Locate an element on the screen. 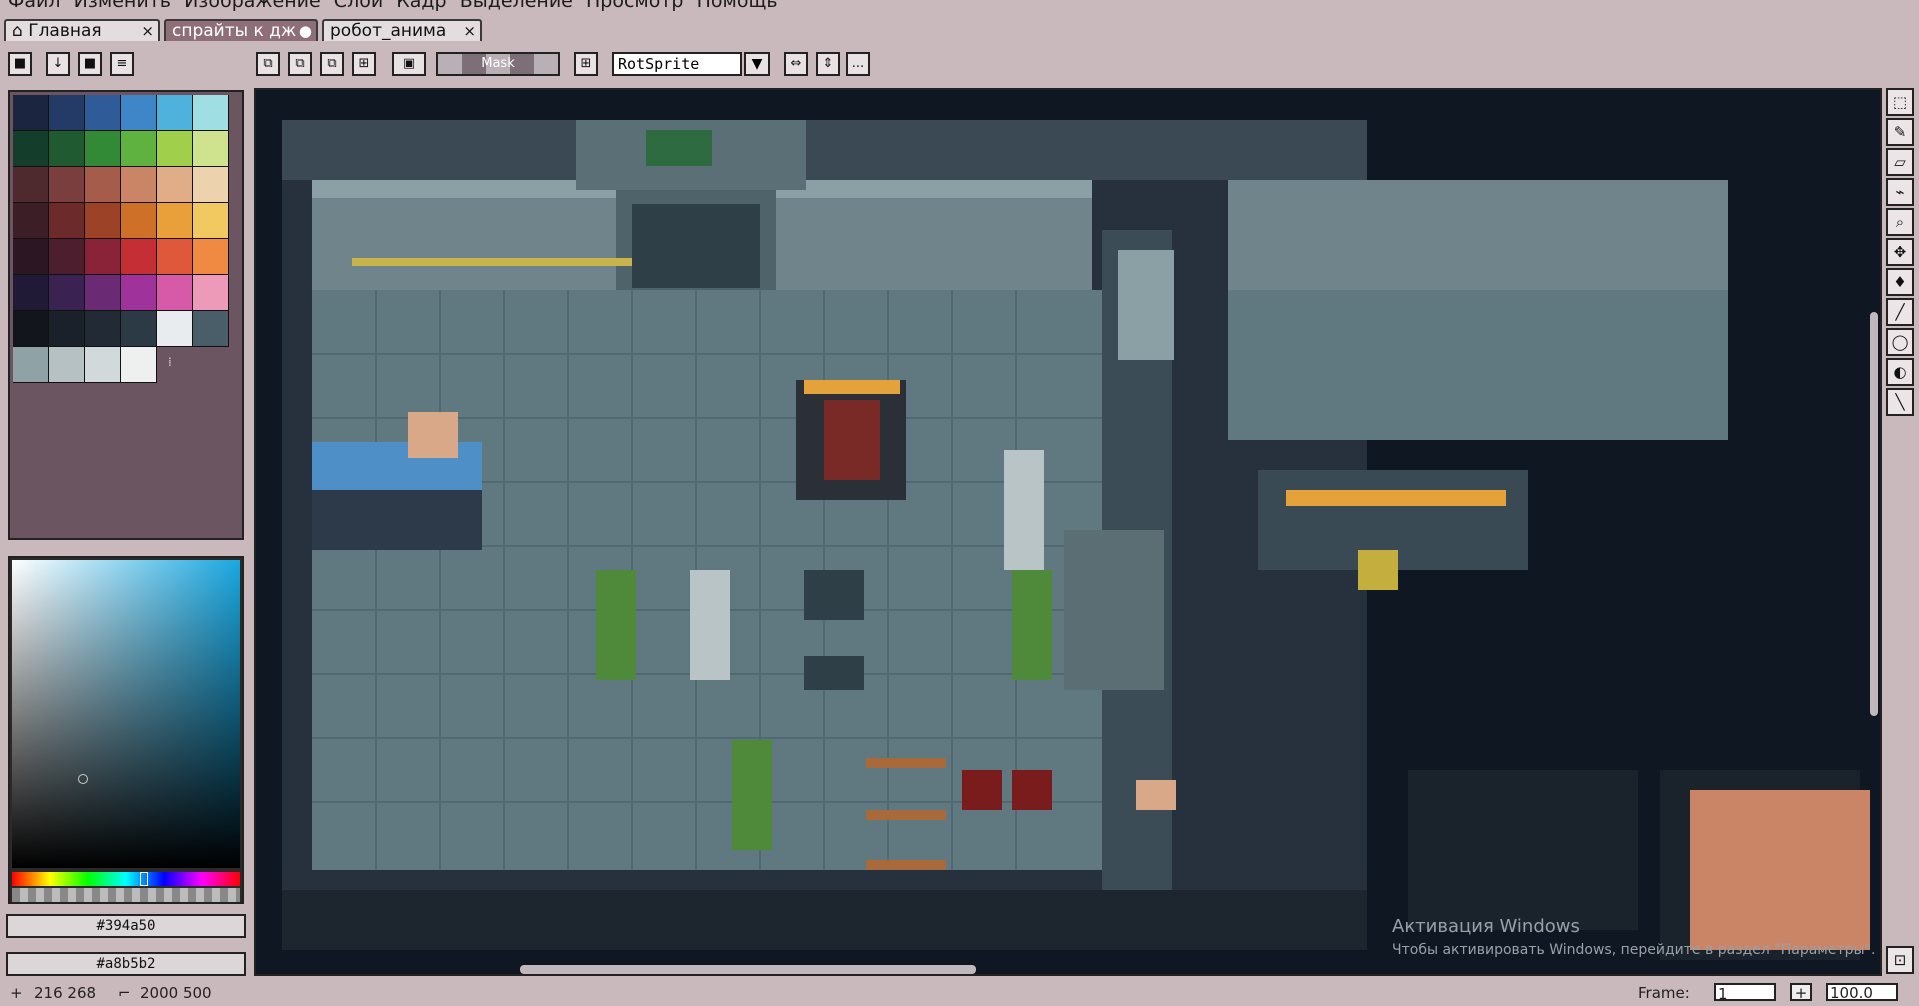 The width and height of the screenshot is (1919, 1006). saturation-value-area is located at coordinates (126, 714).